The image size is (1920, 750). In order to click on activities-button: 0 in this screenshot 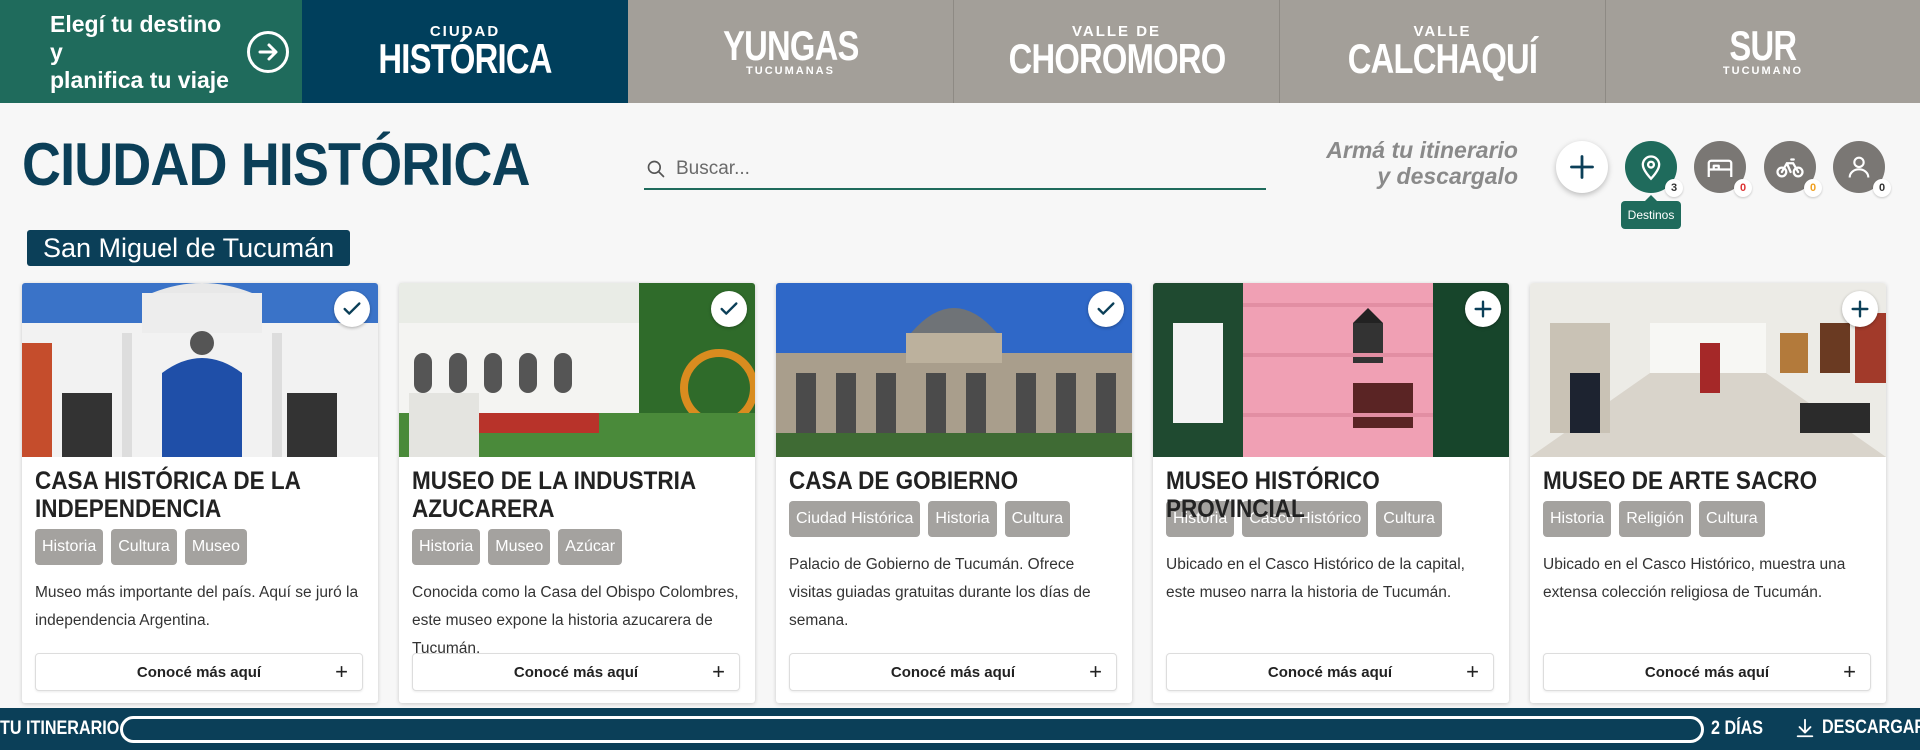, I will do `click(1793, 169)`.